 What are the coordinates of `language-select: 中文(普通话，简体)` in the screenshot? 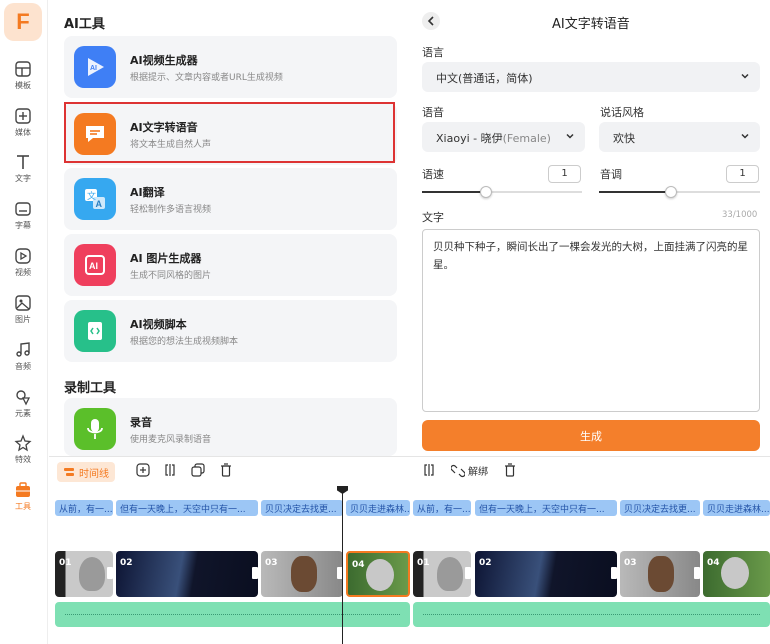 It's located at (591, 77).